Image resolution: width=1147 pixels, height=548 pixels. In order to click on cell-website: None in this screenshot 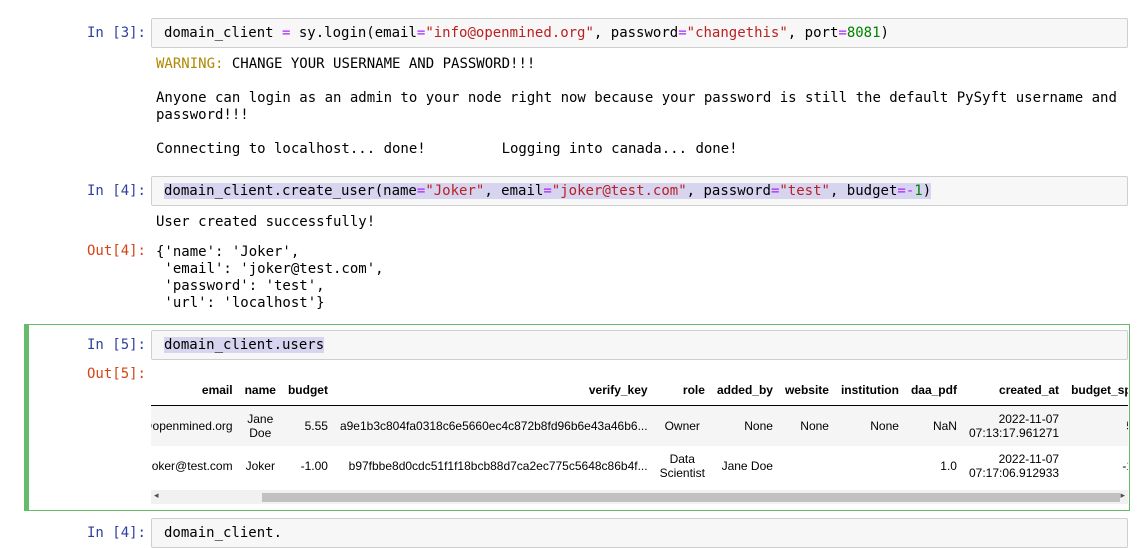, I will do `click(806, 425)`.